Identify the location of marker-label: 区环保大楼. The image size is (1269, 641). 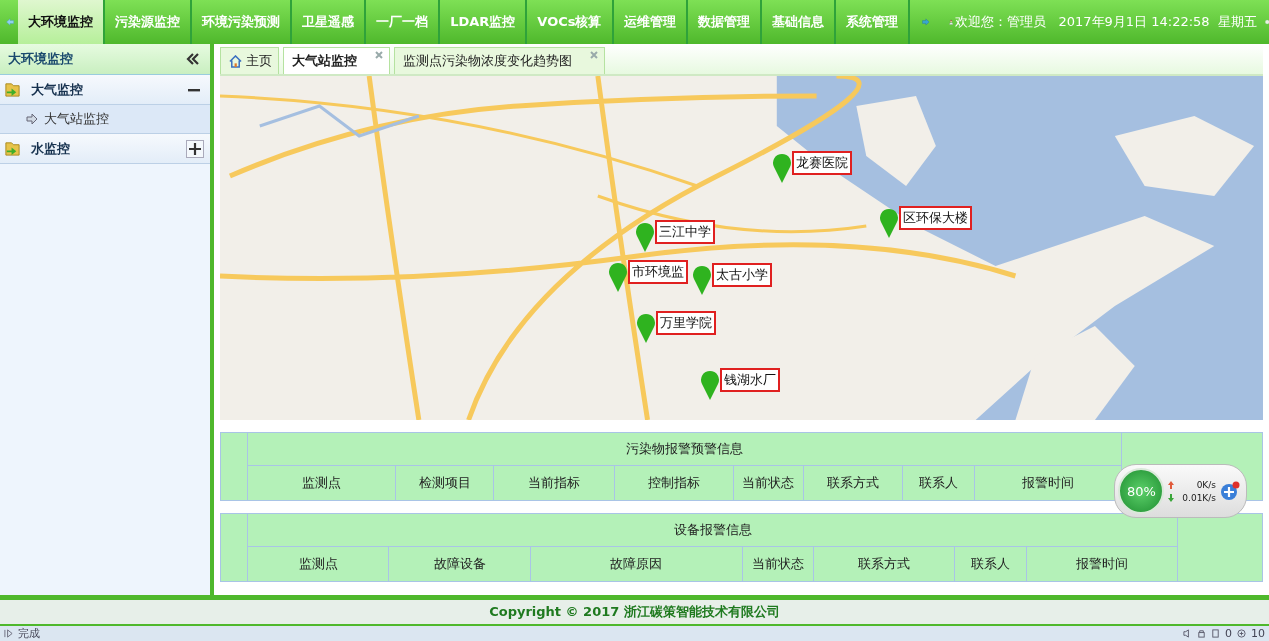
(935, 218).